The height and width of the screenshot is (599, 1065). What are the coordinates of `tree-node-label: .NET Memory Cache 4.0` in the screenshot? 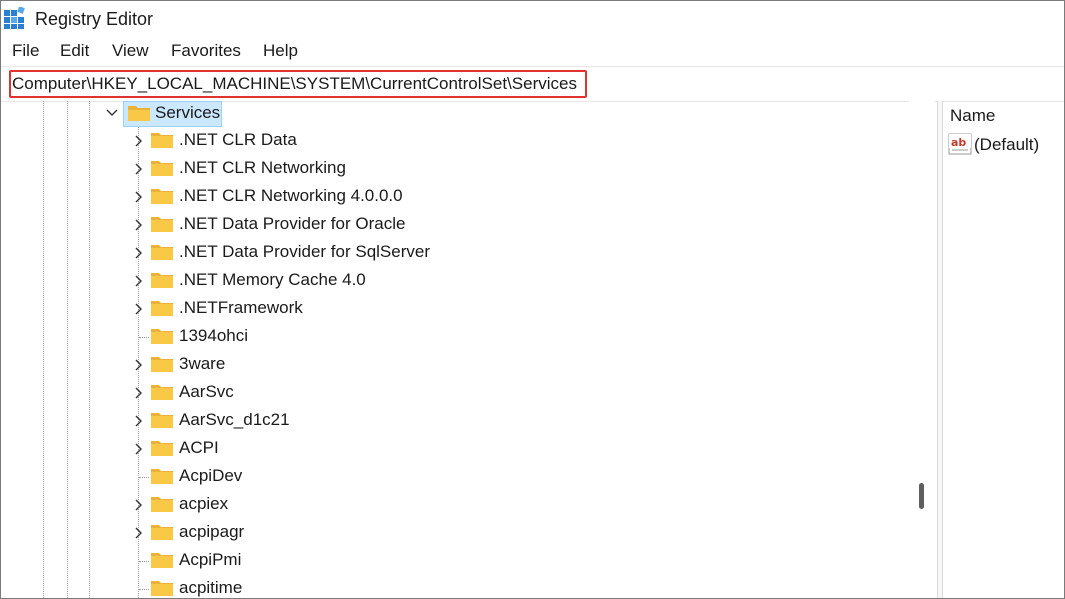 It's located at (272, 279).